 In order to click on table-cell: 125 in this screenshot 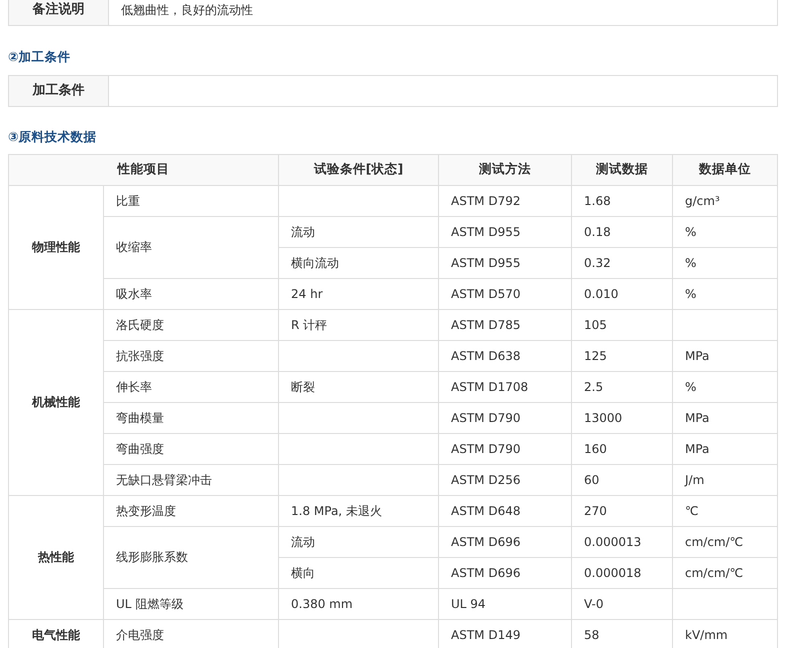, I will do `click(622, 355)`.